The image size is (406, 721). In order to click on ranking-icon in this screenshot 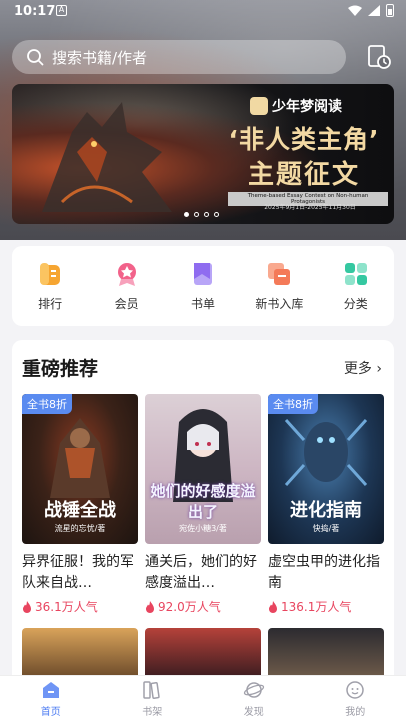, I will do `click(50, 273)`.